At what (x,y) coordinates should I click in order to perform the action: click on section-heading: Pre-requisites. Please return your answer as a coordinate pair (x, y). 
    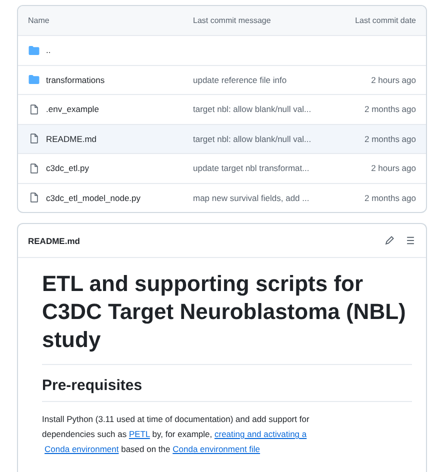
    Looking at the image, I should click on (227, 388).